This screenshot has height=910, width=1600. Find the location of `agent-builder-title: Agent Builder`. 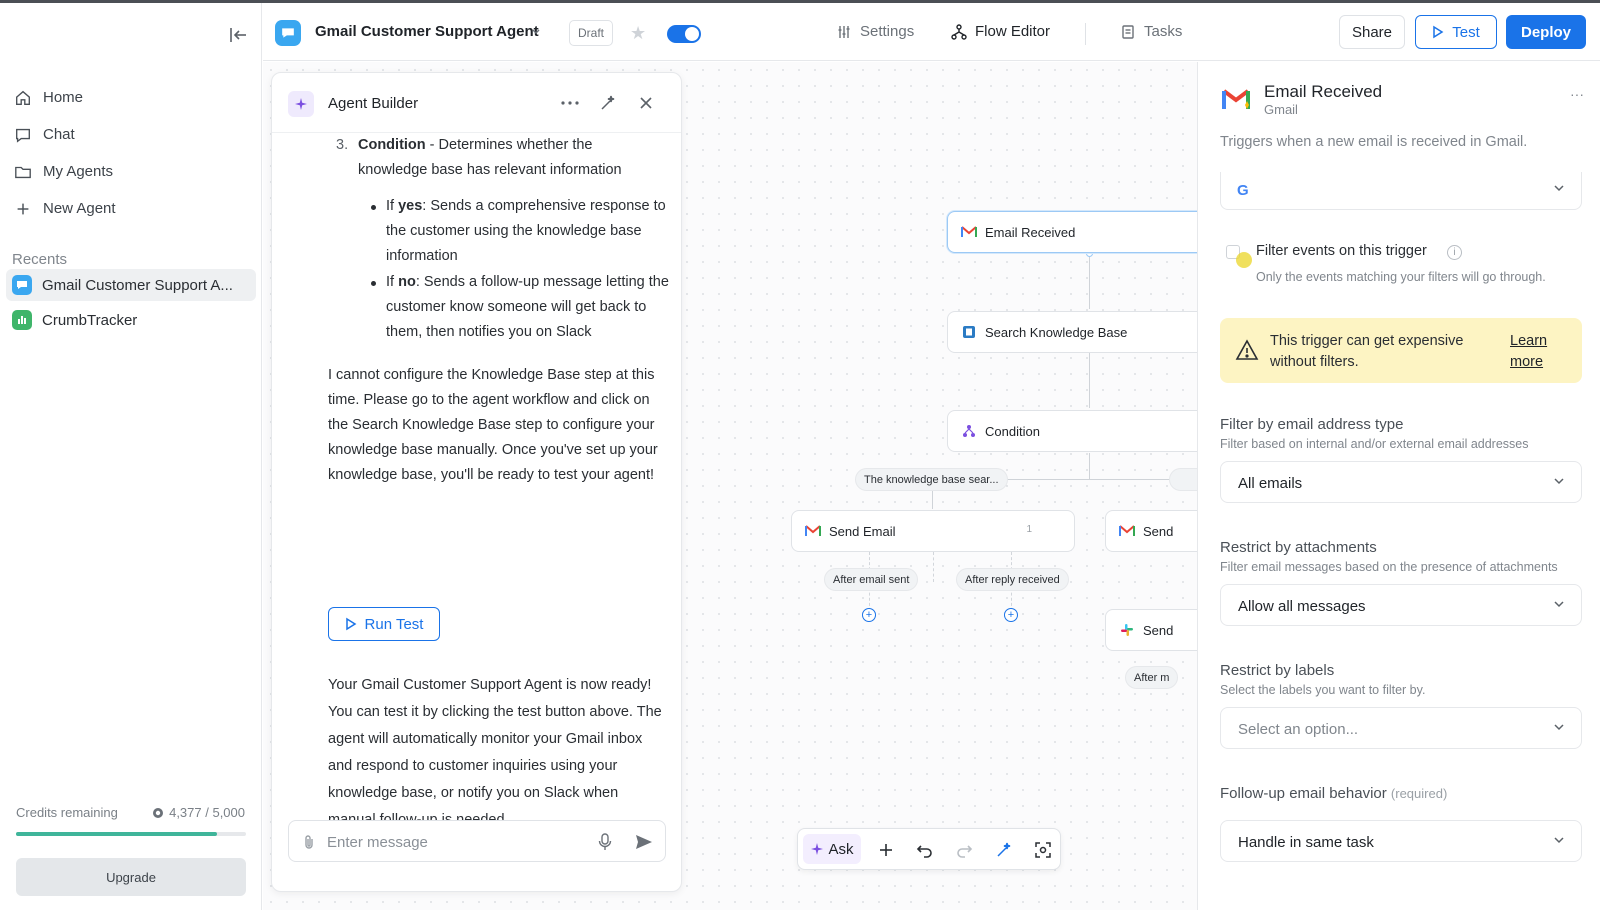

agent-builder-title: Agent Builder is located at coordinates (373, 103).